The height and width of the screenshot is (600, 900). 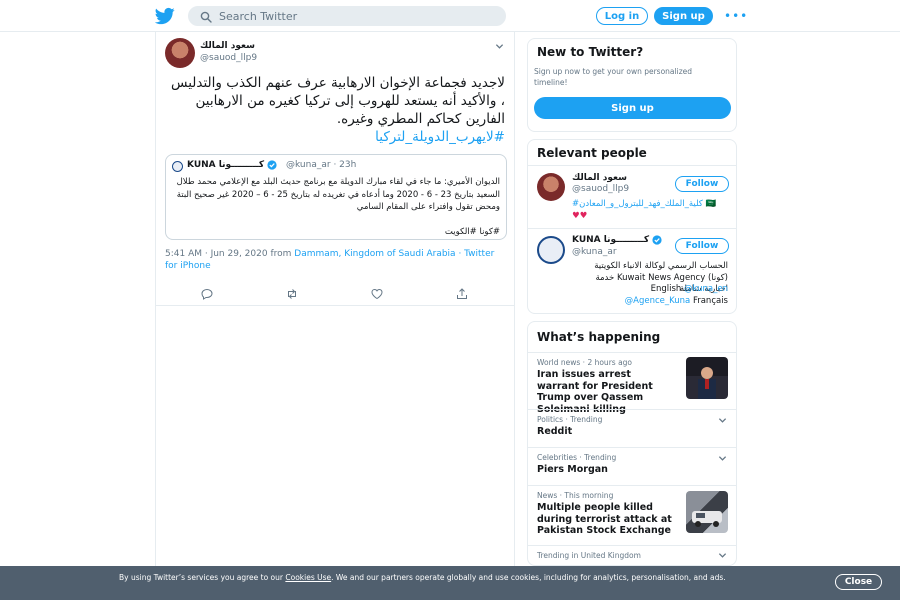 I want to click on trend-context: Celebrities · Trending, so click(x=577, y=457).